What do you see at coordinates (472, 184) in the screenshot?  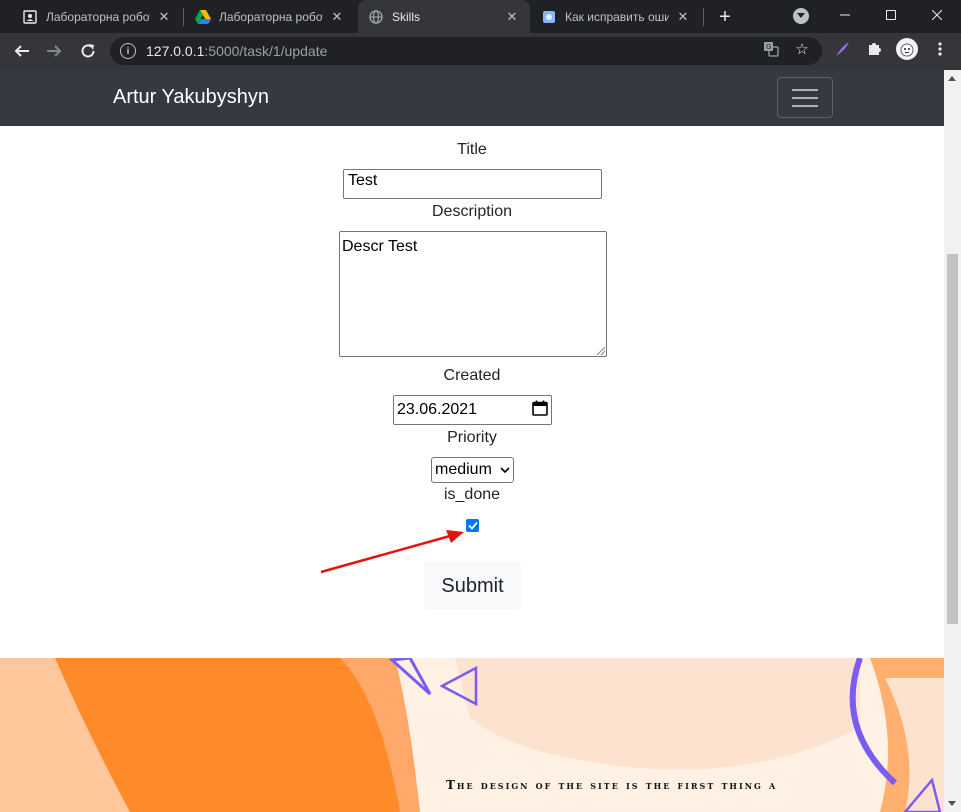 I see `title-input: Test` at bounding box center [472, 184].